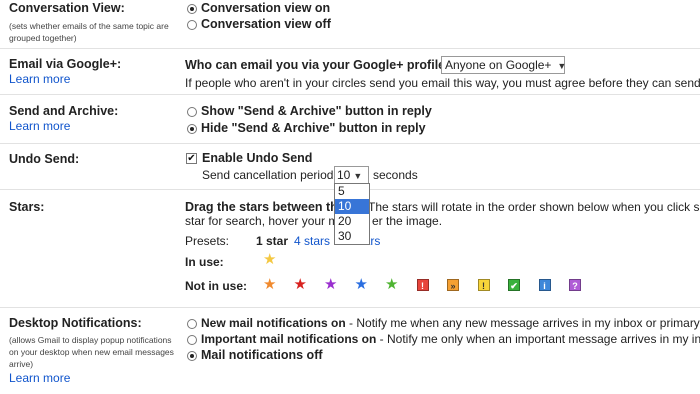  Describe the element at coordinates (544, 285) in the screenshot. I see `blue-info-icon: i` at that location.